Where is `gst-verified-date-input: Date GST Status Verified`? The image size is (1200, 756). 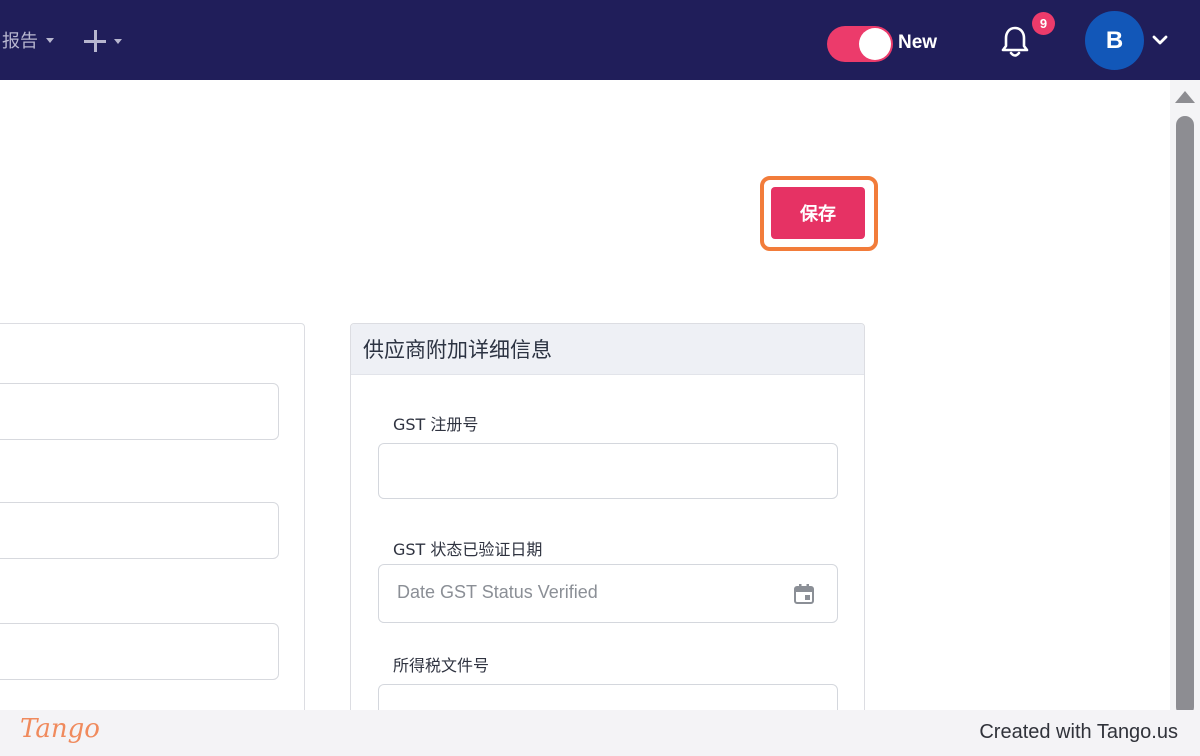
gst-verified-date-input: Date GST Status Verified is located at coordinates (608, 593).